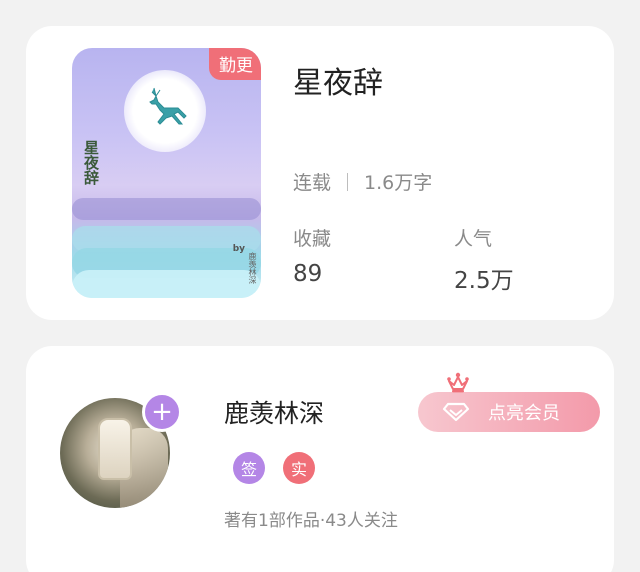  I want to click on vip-area: 点亮会员, so click(511, 403).